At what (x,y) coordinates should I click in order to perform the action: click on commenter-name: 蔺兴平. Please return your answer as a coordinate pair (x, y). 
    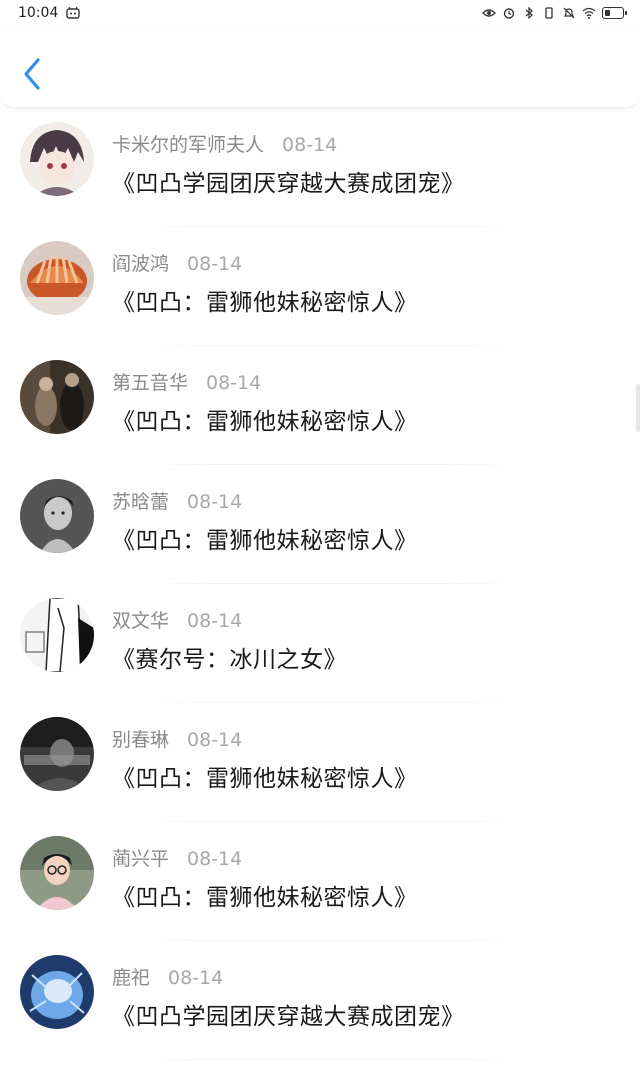
    Looking at the image, I should click on (141, 859).